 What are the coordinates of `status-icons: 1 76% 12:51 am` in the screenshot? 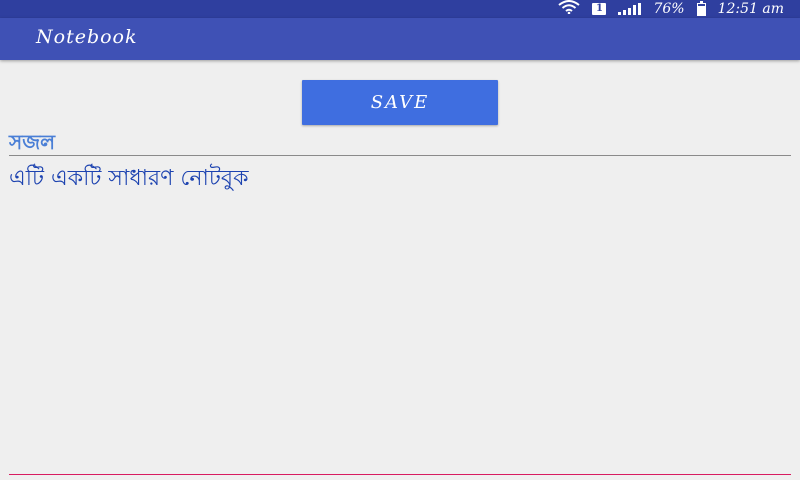 It's located at (671, 9).